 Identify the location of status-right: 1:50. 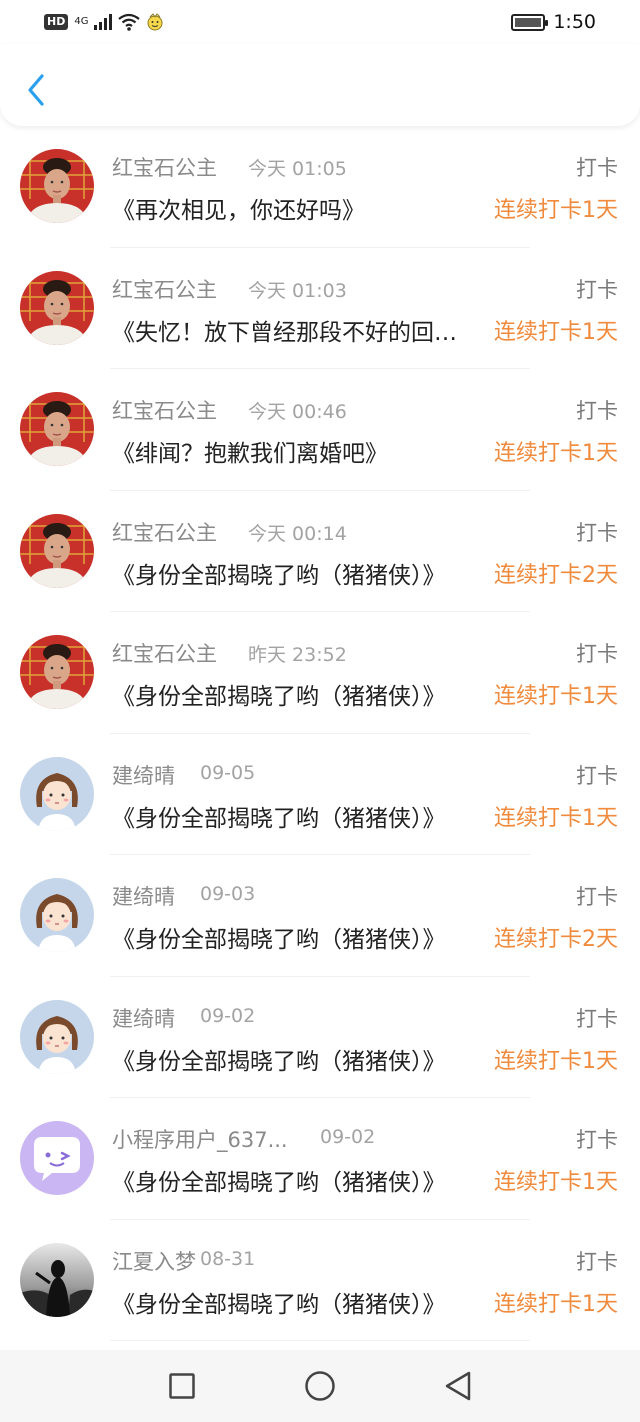
(553, 22).